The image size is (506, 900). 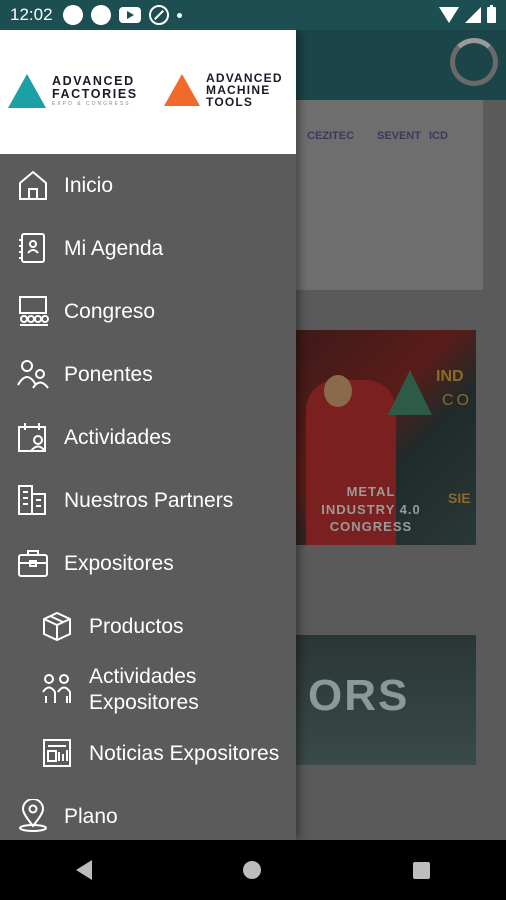 What do you see at coordinates (473, 15) in the screenshot?
I see `signal-icon` at bounding box center [473, 15].